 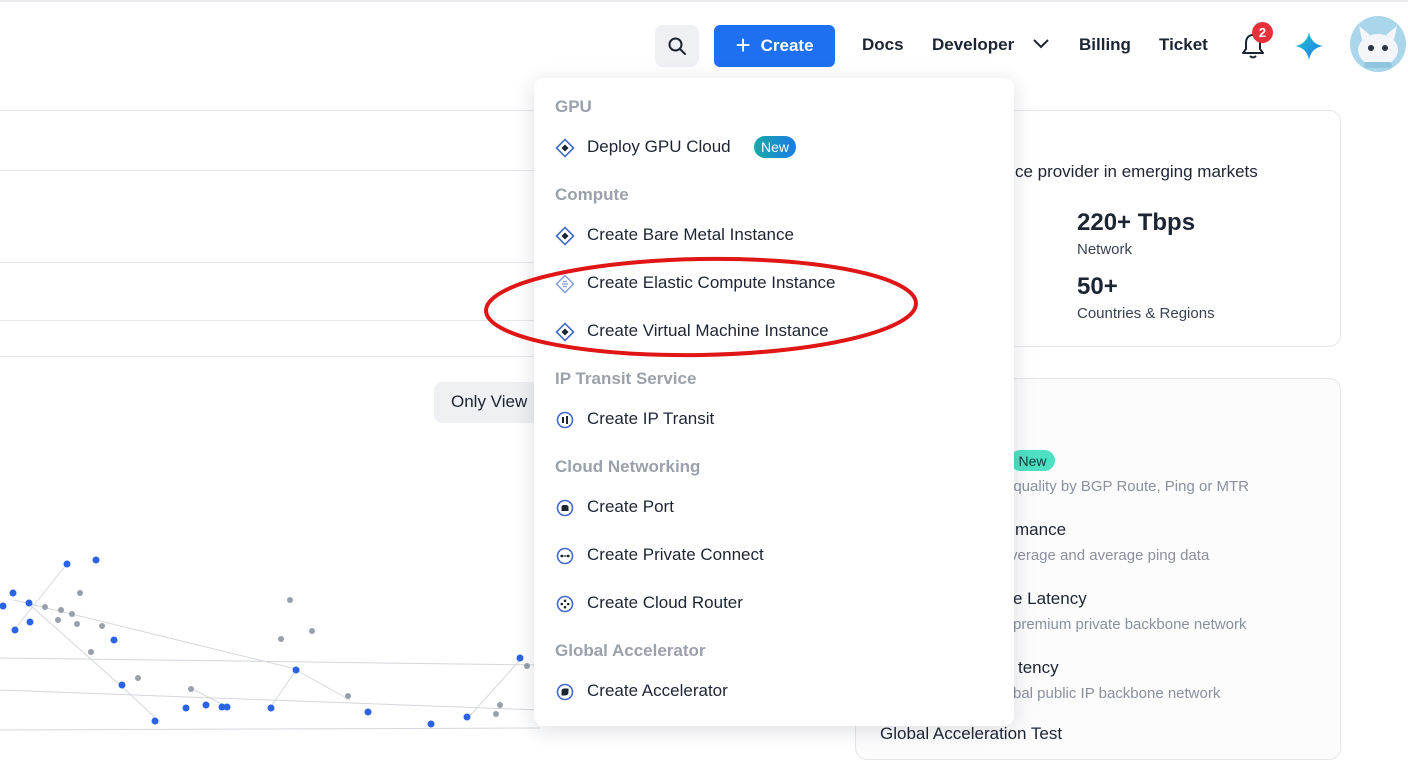 What do you see at coordinates (1309, 46) in the screenshot?
I see `sparkle-icon` at bounding box center [1309, 46].